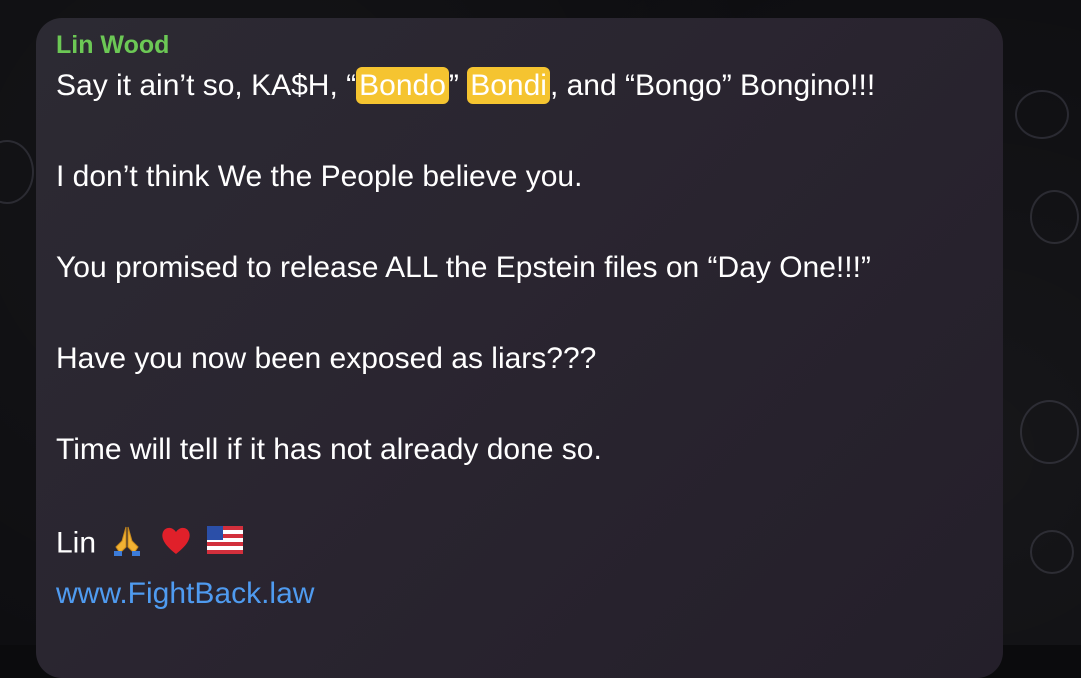 Image resolution: width=1081 pixels, height=678 pixels. Describe the element at coordinates (519, 45) in the screenshot. I see `sender-name: Lin Wood` at that location.